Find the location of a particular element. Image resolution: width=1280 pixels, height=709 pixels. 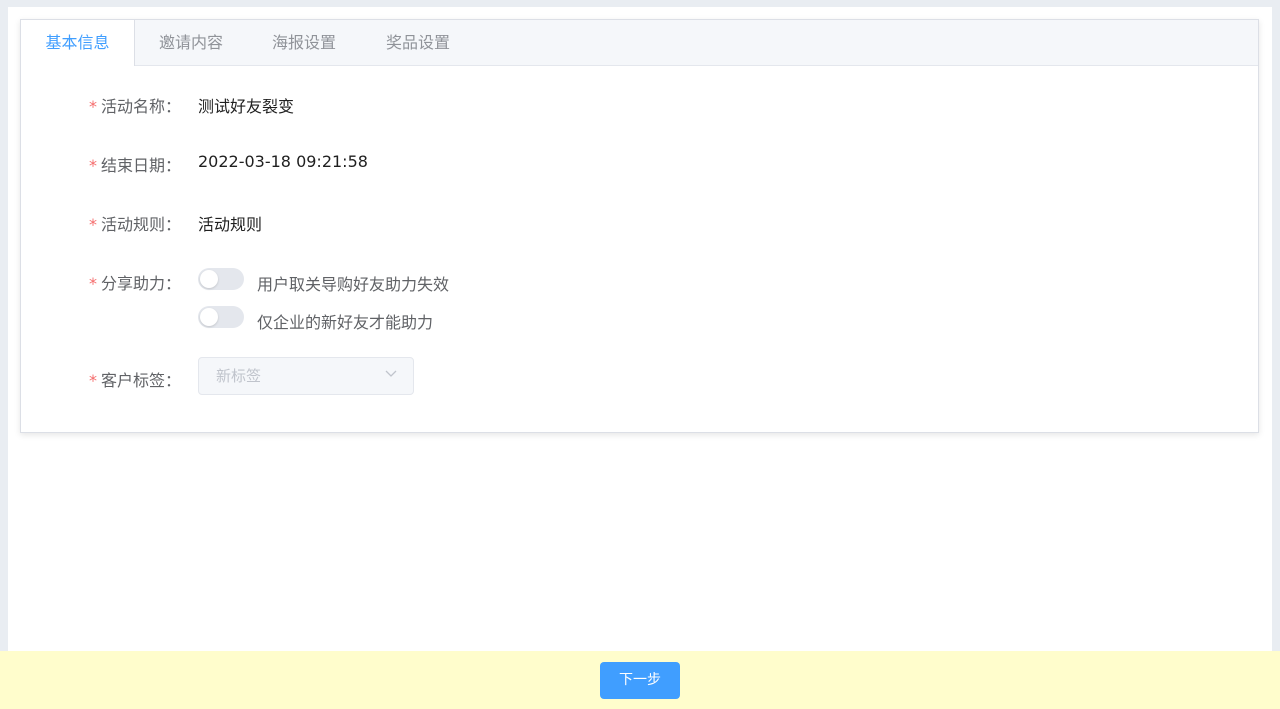

chevron-down-icon is located at coordinates (391, 373).